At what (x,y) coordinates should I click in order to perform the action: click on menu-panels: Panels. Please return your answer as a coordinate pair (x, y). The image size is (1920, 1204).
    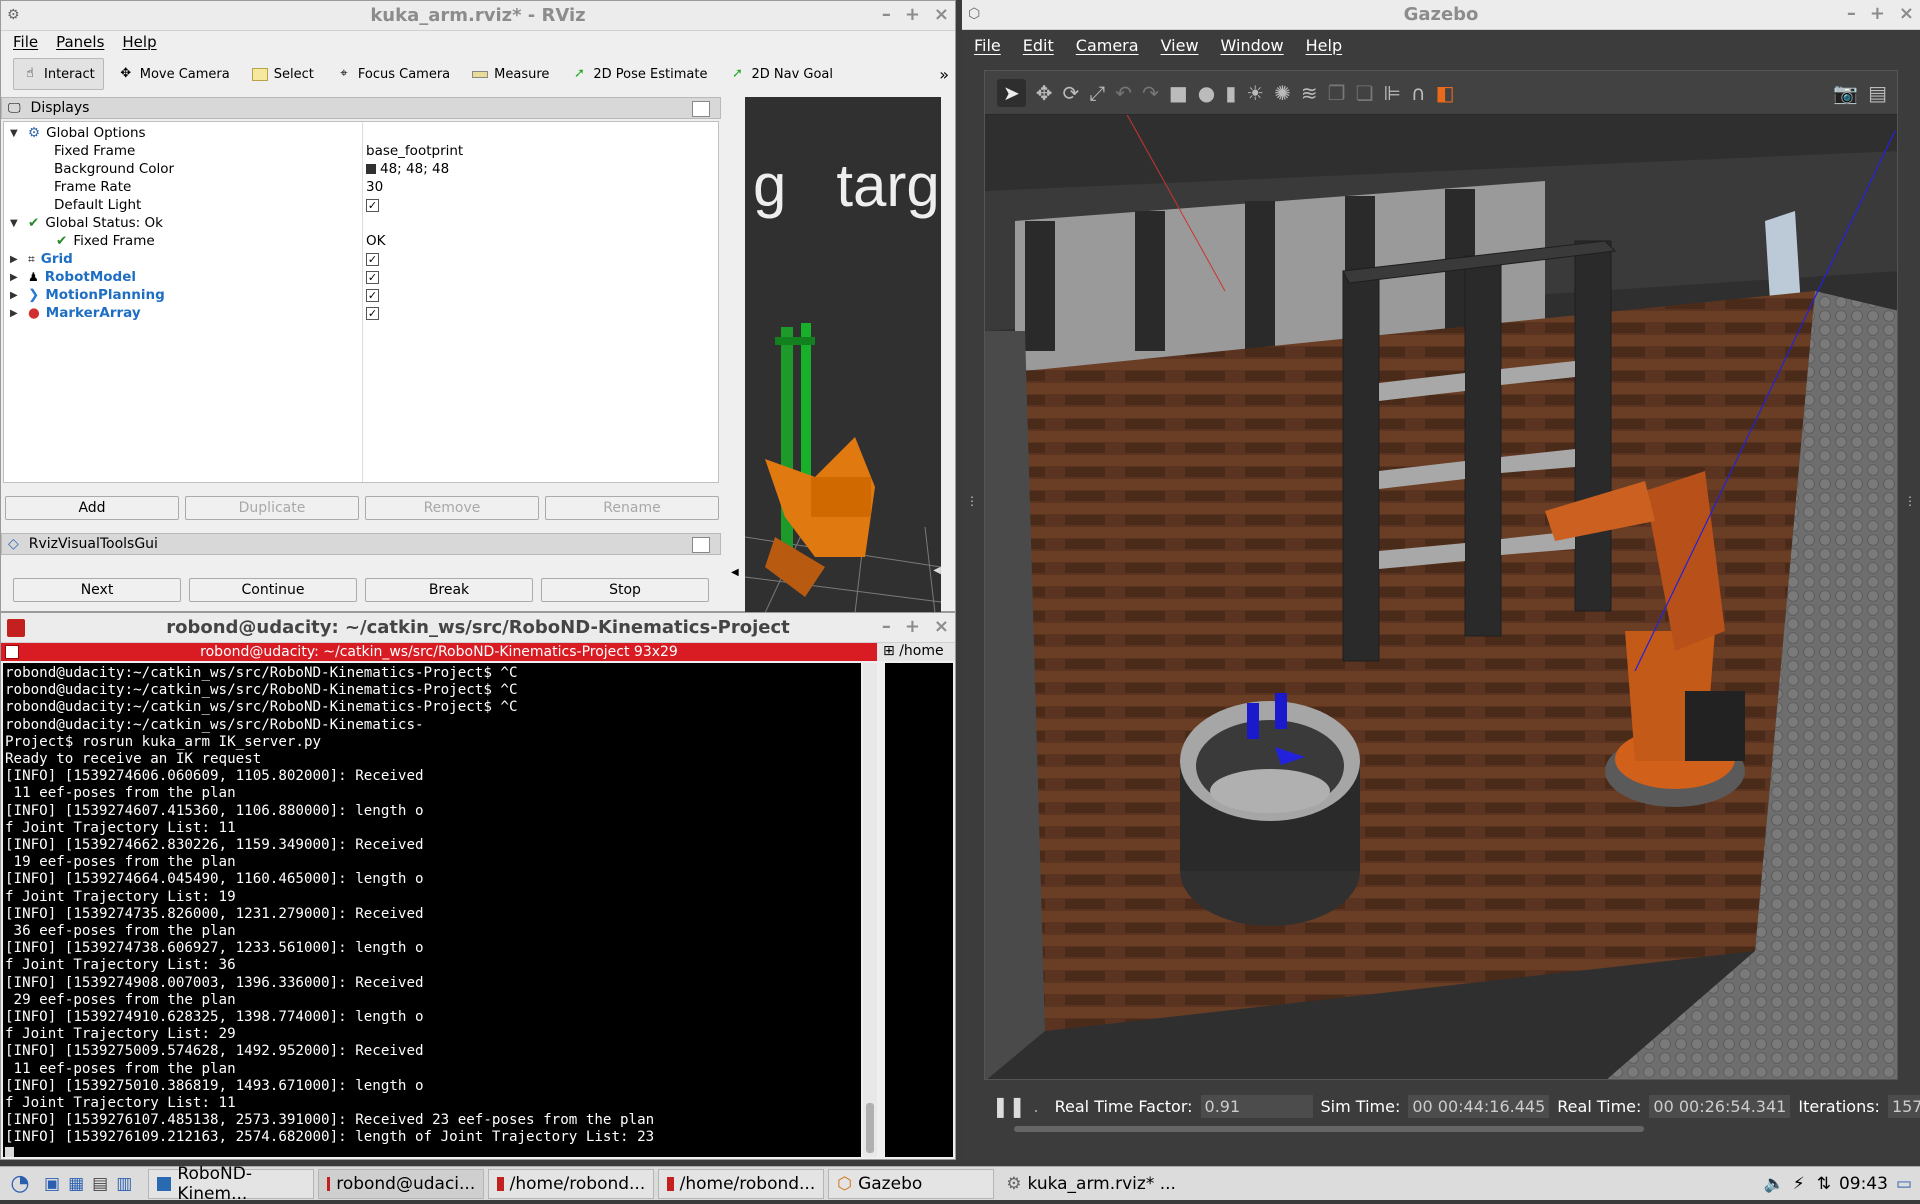
    Looking at the image, I should click on (80, 42).